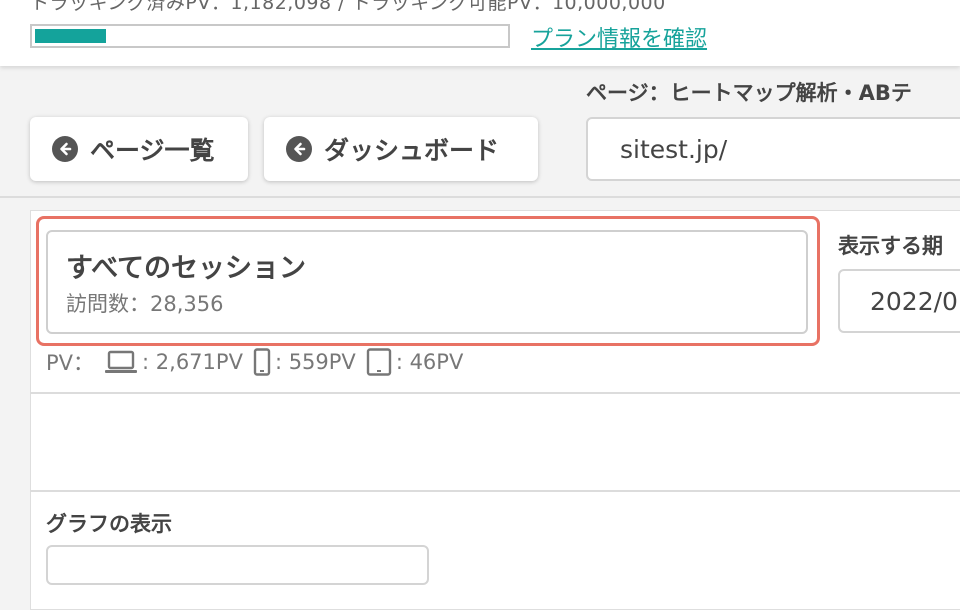 The image size is (960, 610). I want to click on graph-display-select, so click(237, 565).